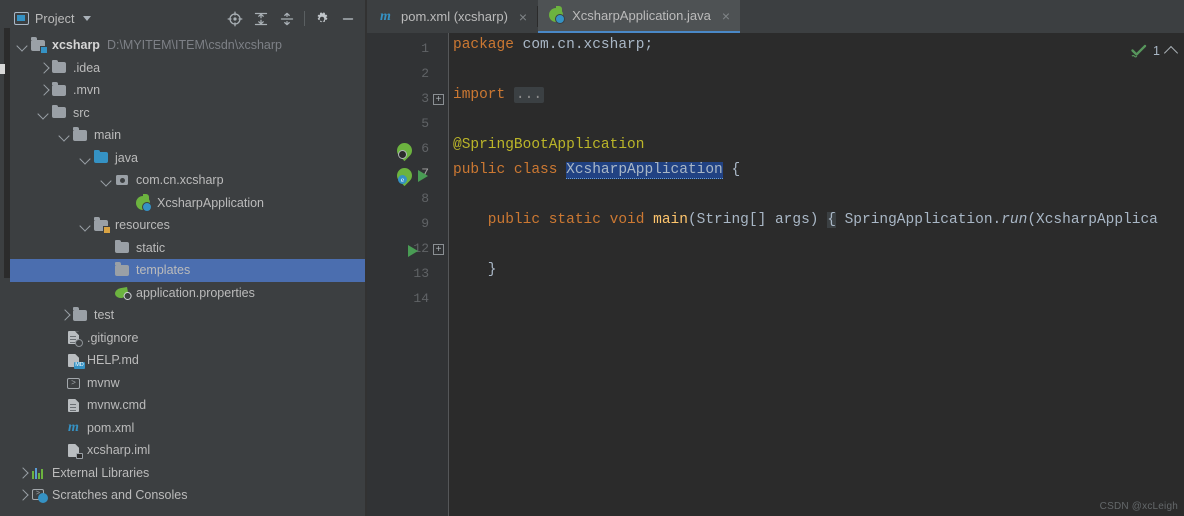 This screenshot has width=1184, height=516. Describe the element at coordinates (163, 270) in the screenshot. I see `tree-node-label: templates` at that location.